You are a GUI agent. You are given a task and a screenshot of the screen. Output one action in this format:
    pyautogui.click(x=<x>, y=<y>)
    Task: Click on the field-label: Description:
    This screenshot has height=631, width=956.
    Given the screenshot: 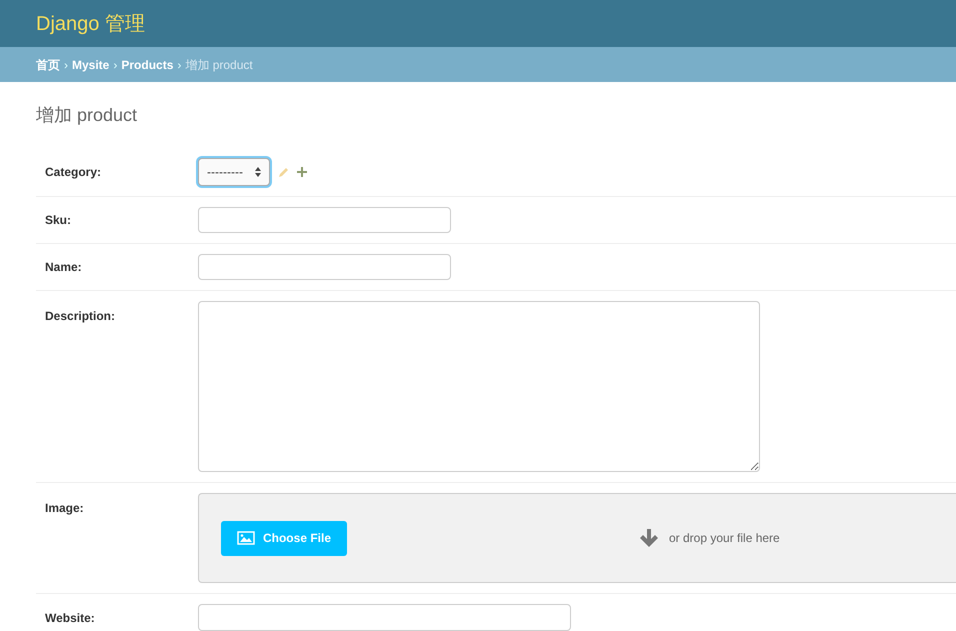 What is the action you would take?
    pyautogui.click(x=80, y=316)
    